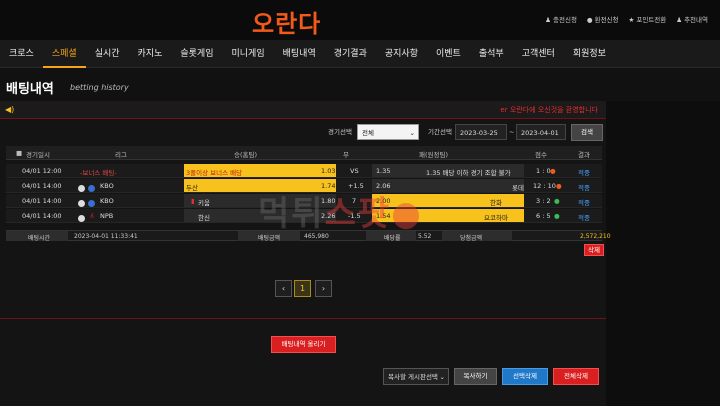  What do you see at coordinates (150, 54) in the screenshot?
I see `nav-casino: 카지노` at bounding box center [150, 54].